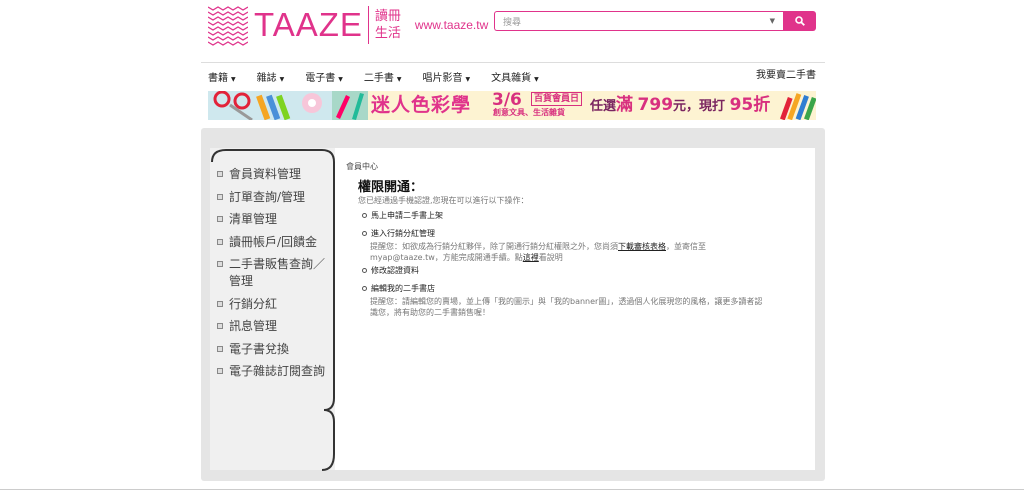  I want to click on option-edit-used-store: 編輯我的二手書店, so click(398, 288).